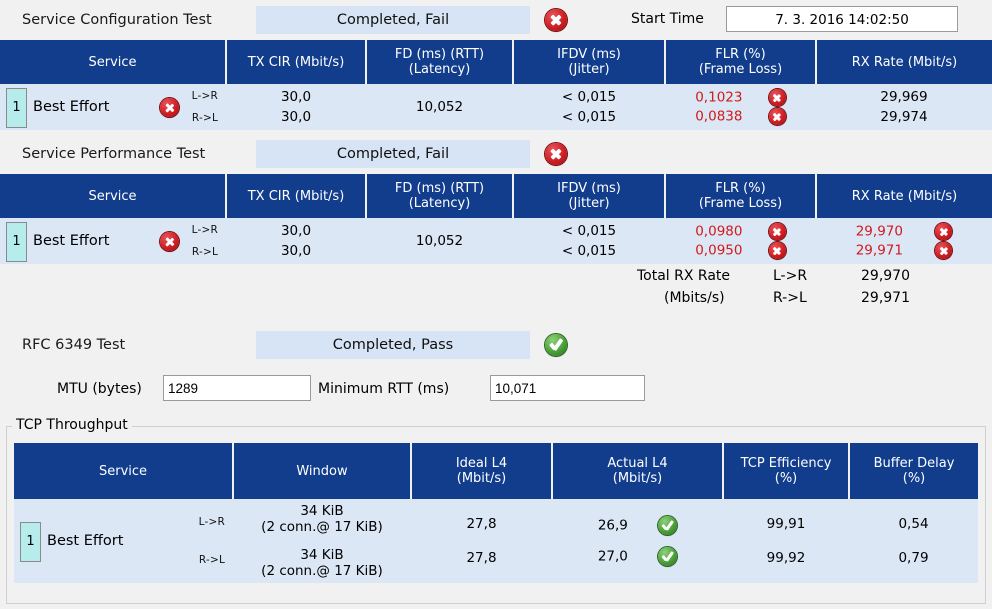 The height and width of the screenshot is (609, 992). Describe the element at coordinates (556, 154) in the screenshot. I see `service-performance-status-fail-icon` at that location.